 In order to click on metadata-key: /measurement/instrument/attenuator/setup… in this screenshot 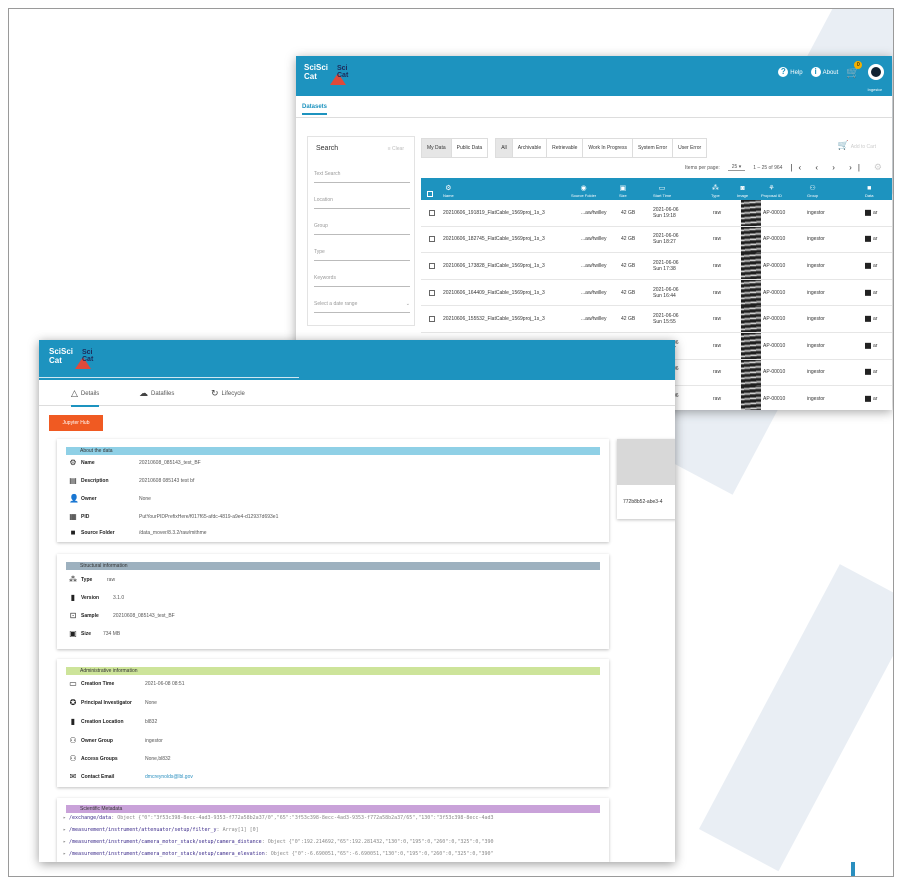, I will do `click(143, 830)`.